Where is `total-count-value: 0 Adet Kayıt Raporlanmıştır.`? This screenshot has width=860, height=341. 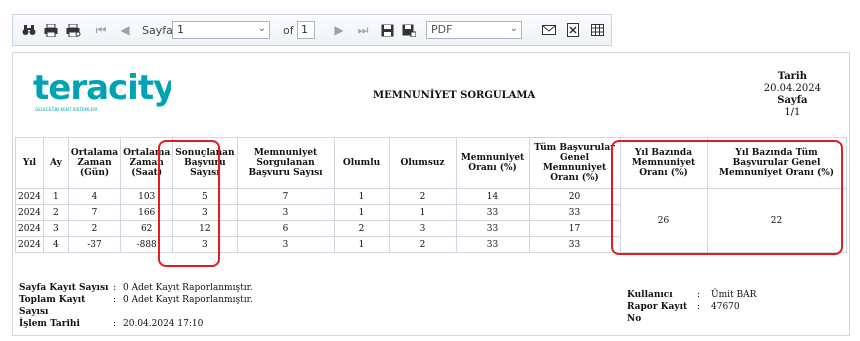 total-count-value: 0 Adet Kayıt Raporlanmıştır. is located at coordinates (188, 300).